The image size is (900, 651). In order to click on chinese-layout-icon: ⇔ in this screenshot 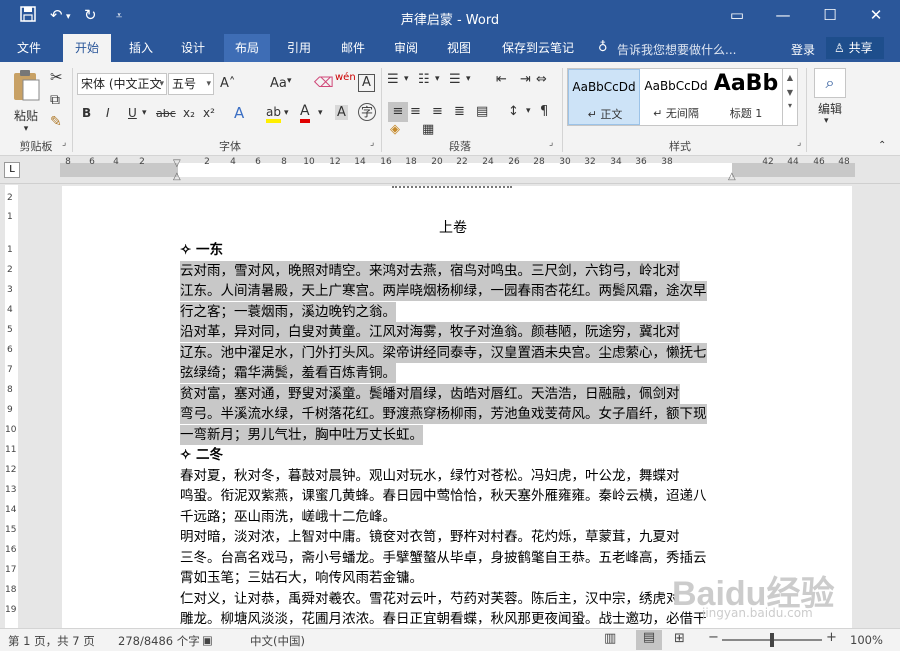, I will do `click(541, 79)`.